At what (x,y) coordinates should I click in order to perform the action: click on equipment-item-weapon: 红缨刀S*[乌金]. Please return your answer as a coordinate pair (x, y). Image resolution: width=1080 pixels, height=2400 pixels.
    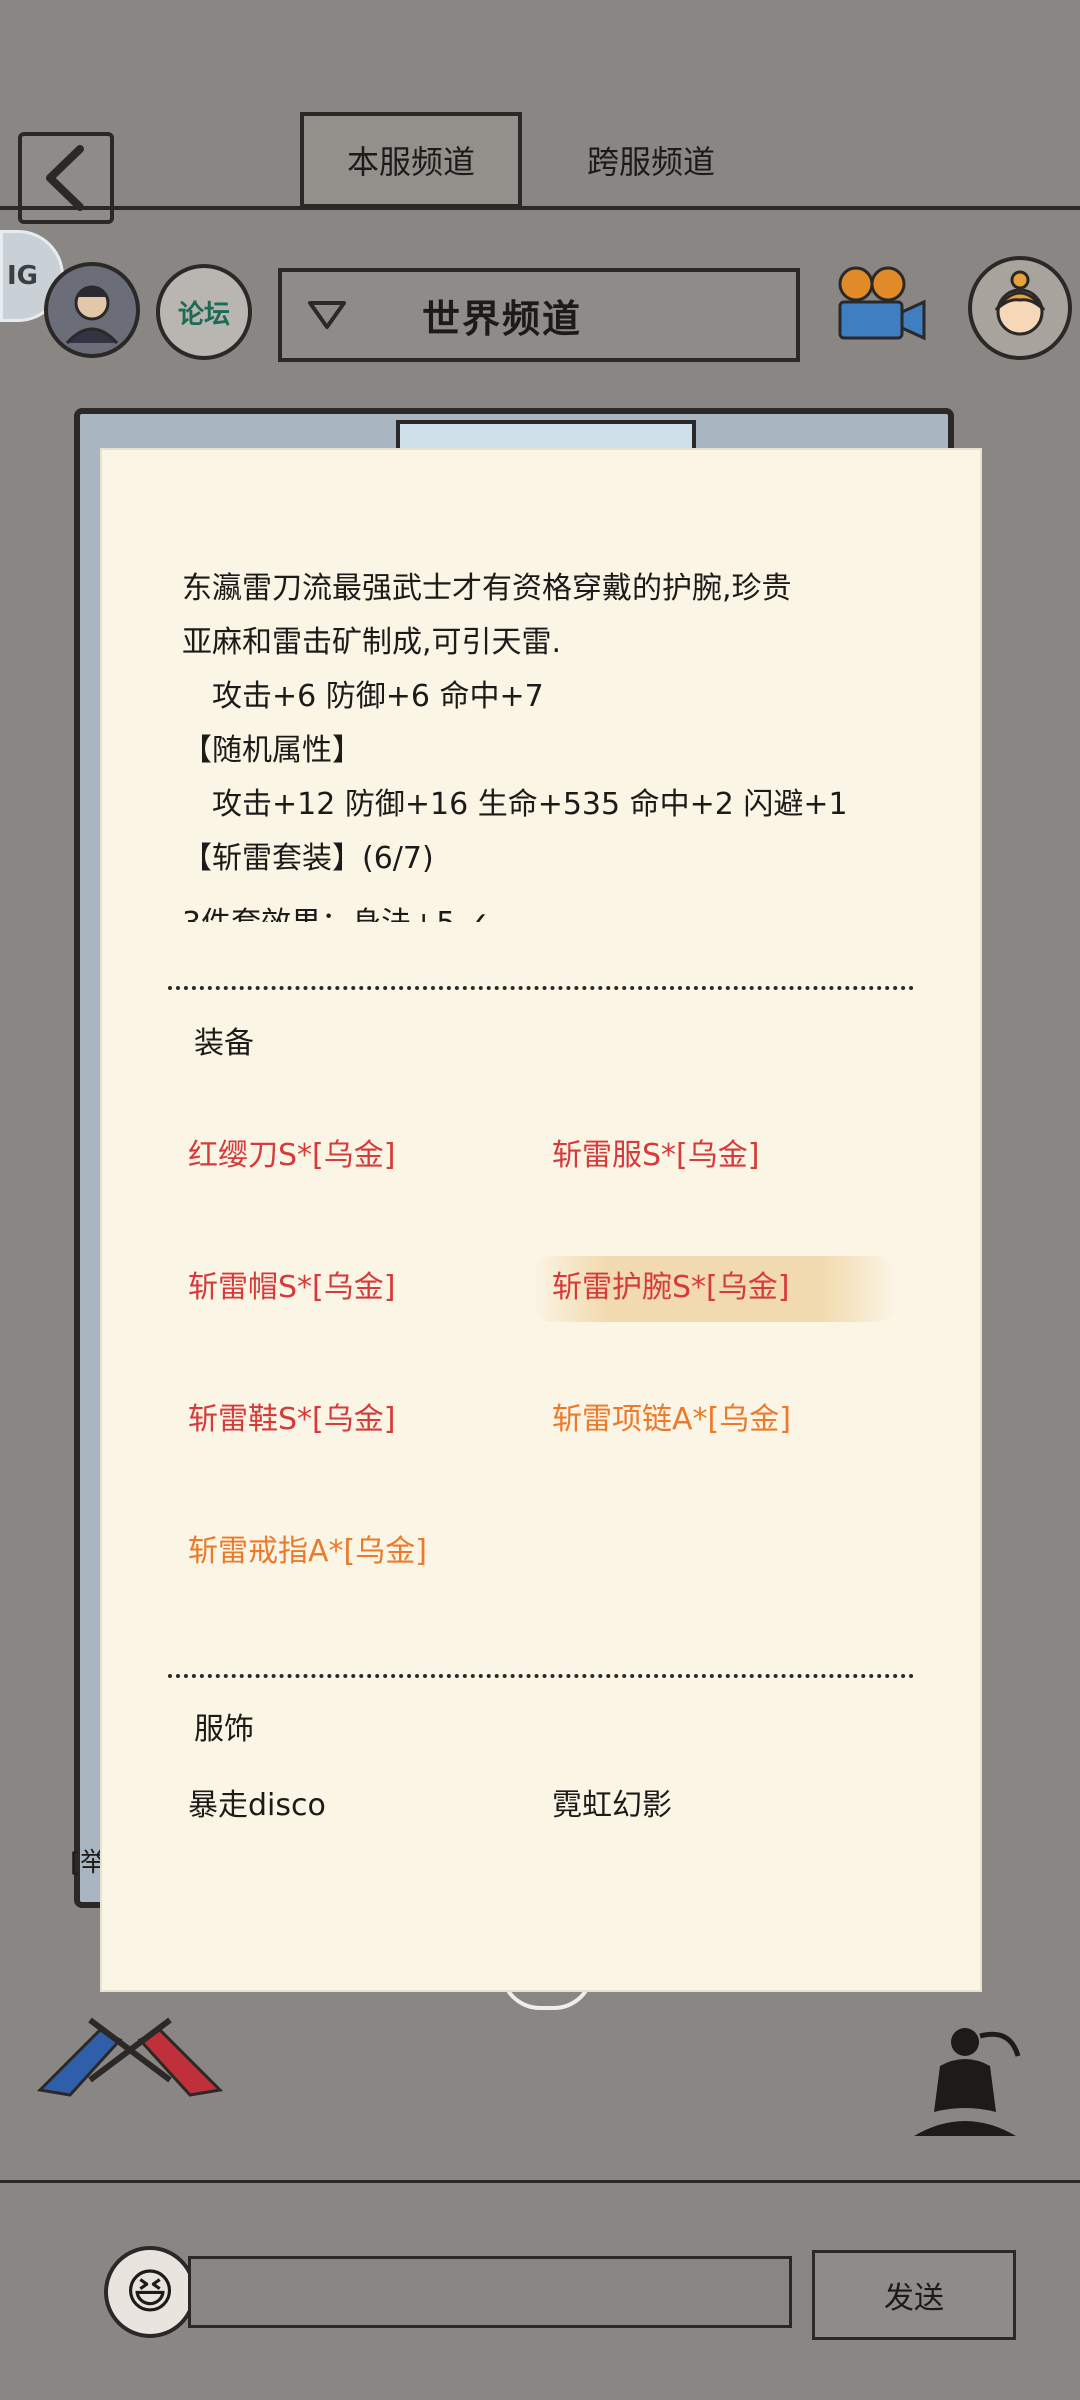
    Looking at the image, I should click on (291, 1152).